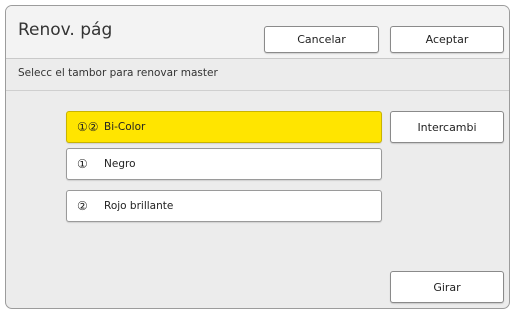  Describe the element at coordinates (88, 127) in the screenshot. I see `drum-number-label: ①②` at that location.